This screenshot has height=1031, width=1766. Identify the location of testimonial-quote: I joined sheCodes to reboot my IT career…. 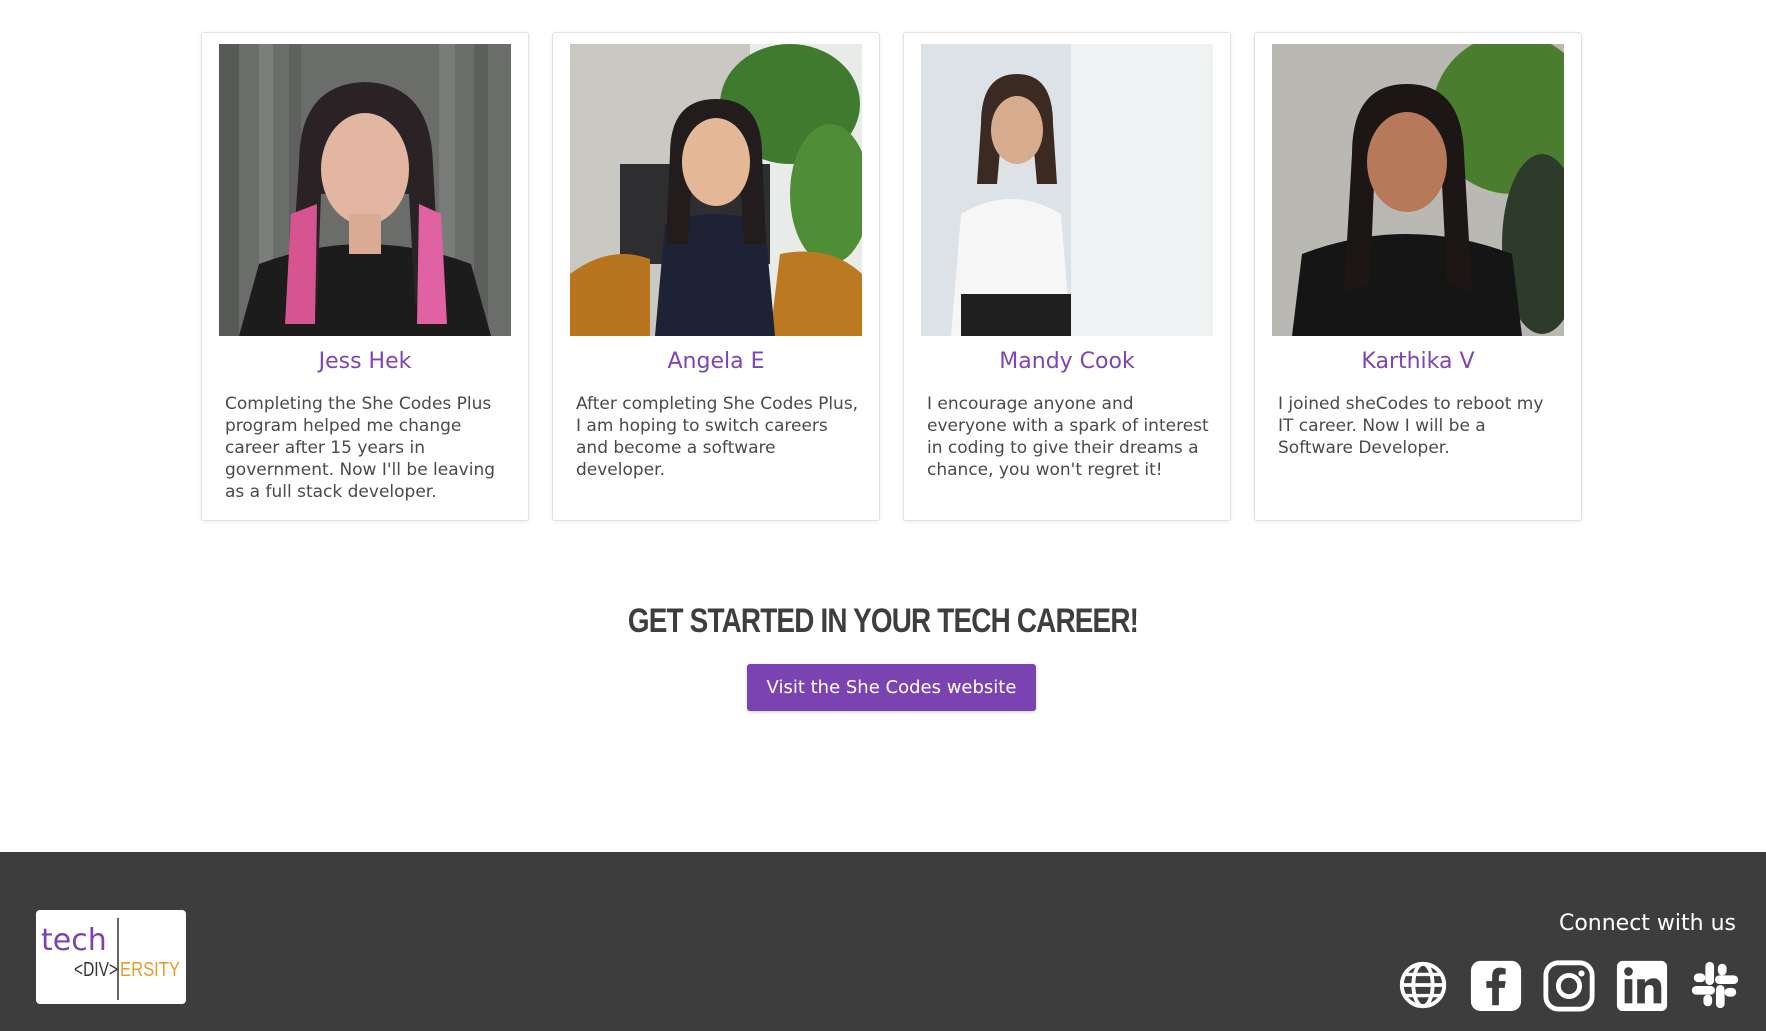
(1411, 426).